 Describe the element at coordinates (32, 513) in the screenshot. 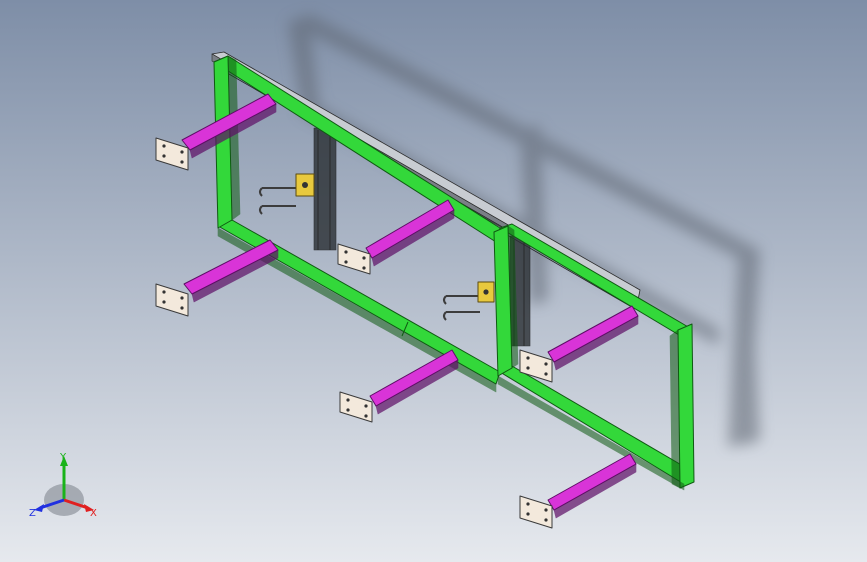

I see `z-axis-label: Z` at that location.